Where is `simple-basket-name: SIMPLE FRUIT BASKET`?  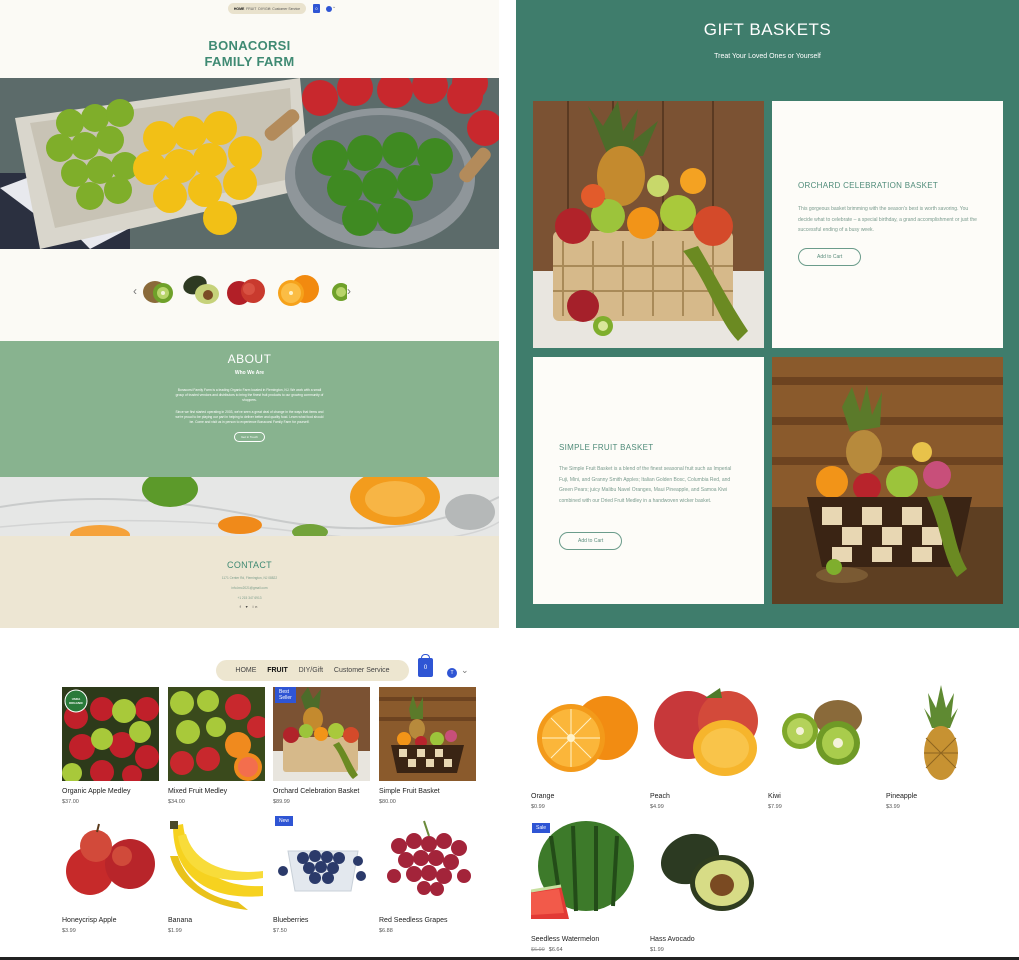
simple-basket-name: SIMPLE FRUIT BASKET is located at coordinates (648, 447).